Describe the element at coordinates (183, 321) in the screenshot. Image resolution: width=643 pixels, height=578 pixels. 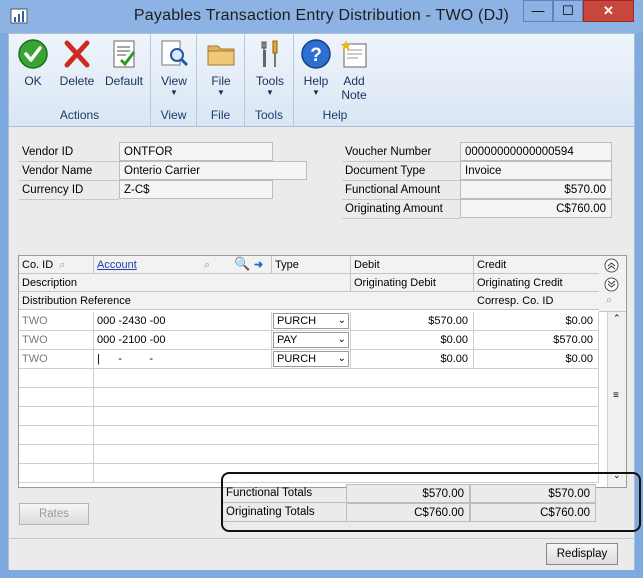
I see `row1-account: 000 -2430 -00` at that location.